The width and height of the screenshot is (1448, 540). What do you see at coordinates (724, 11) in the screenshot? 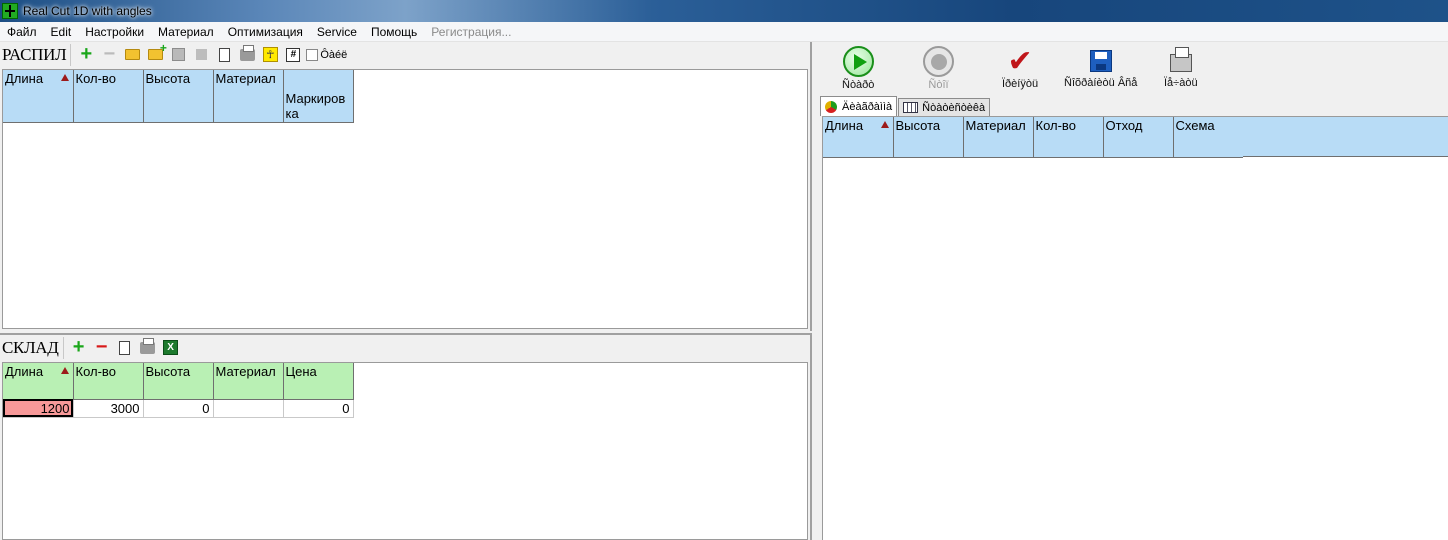
I see `title-bar: Real Cut 1D with angles` at bounding box center [724, 11].